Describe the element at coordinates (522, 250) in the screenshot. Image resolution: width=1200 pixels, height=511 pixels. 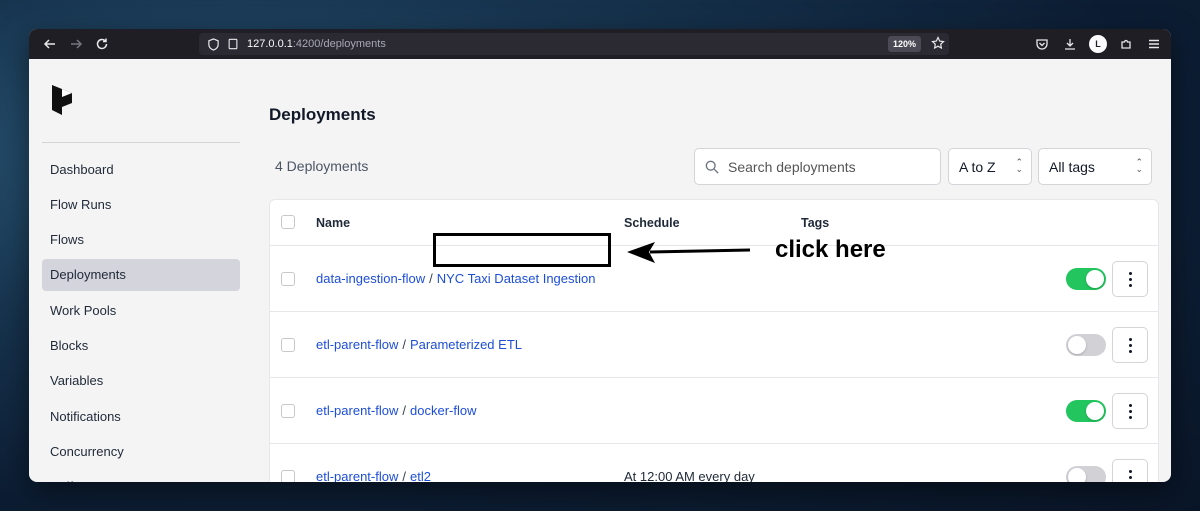
I see `annotation-highlight-box` at that location.